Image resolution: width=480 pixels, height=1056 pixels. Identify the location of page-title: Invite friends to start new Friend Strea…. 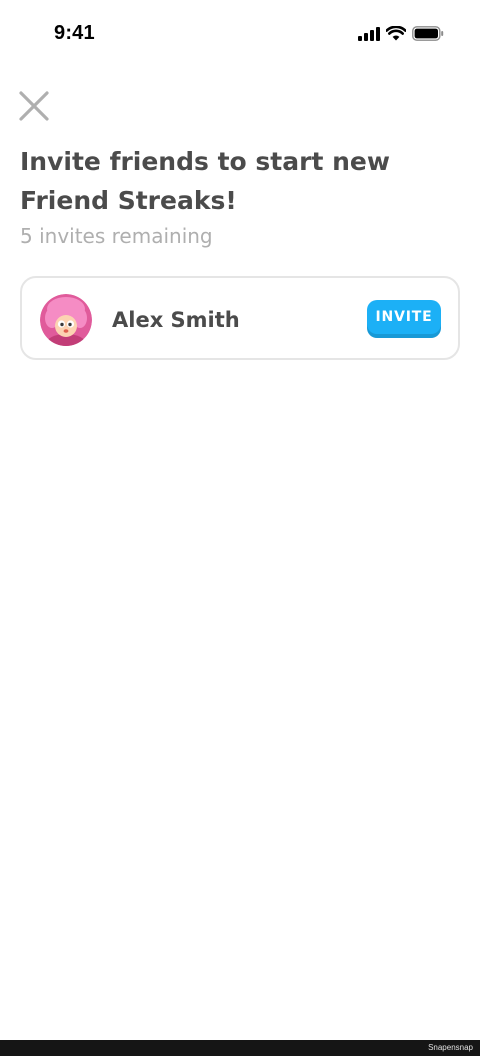
(205, 181).